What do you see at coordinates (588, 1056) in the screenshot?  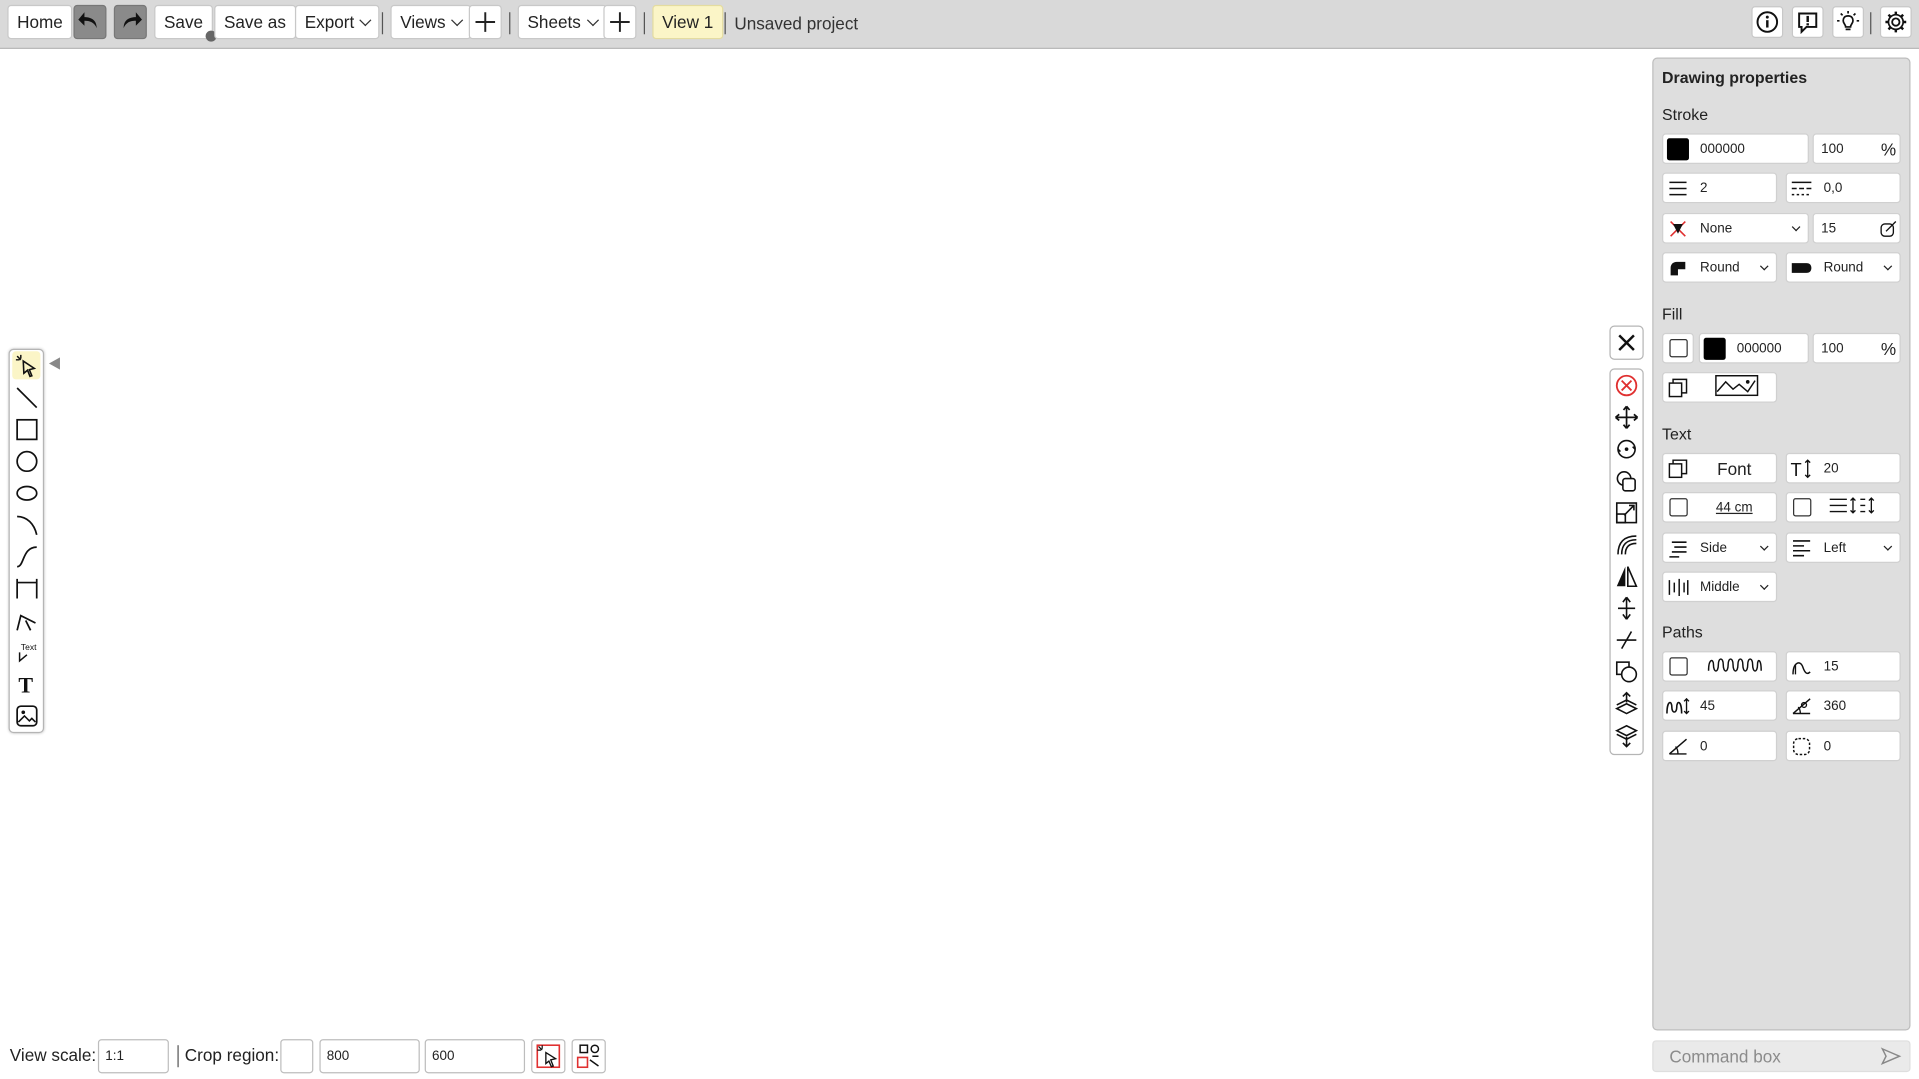 I see `fit-crop-button` at bounding box center [588, 1056].